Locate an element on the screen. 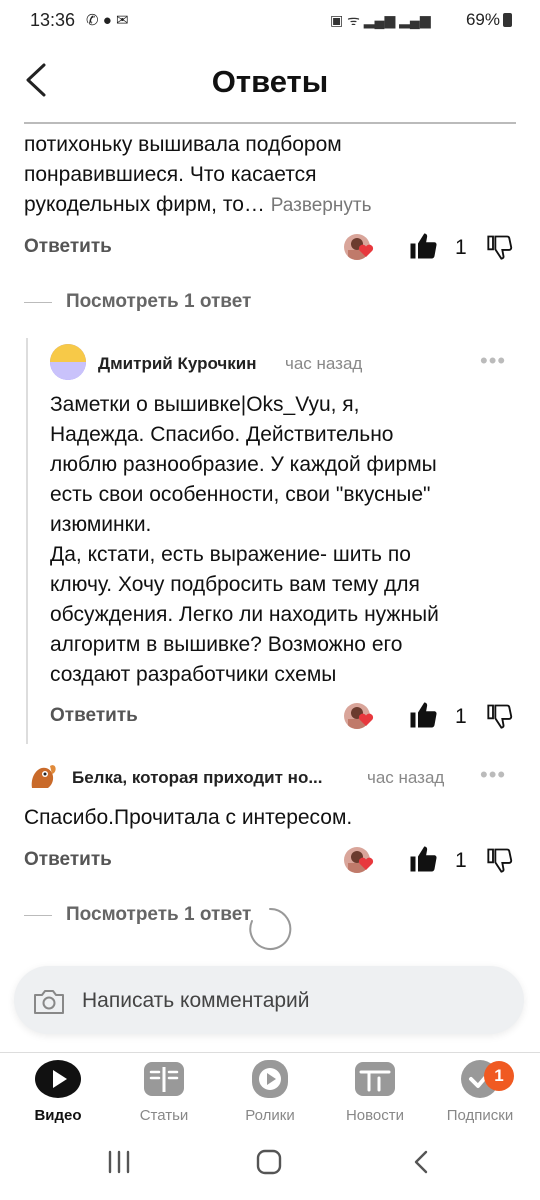  header-divider is located at coordinates (270, 123).